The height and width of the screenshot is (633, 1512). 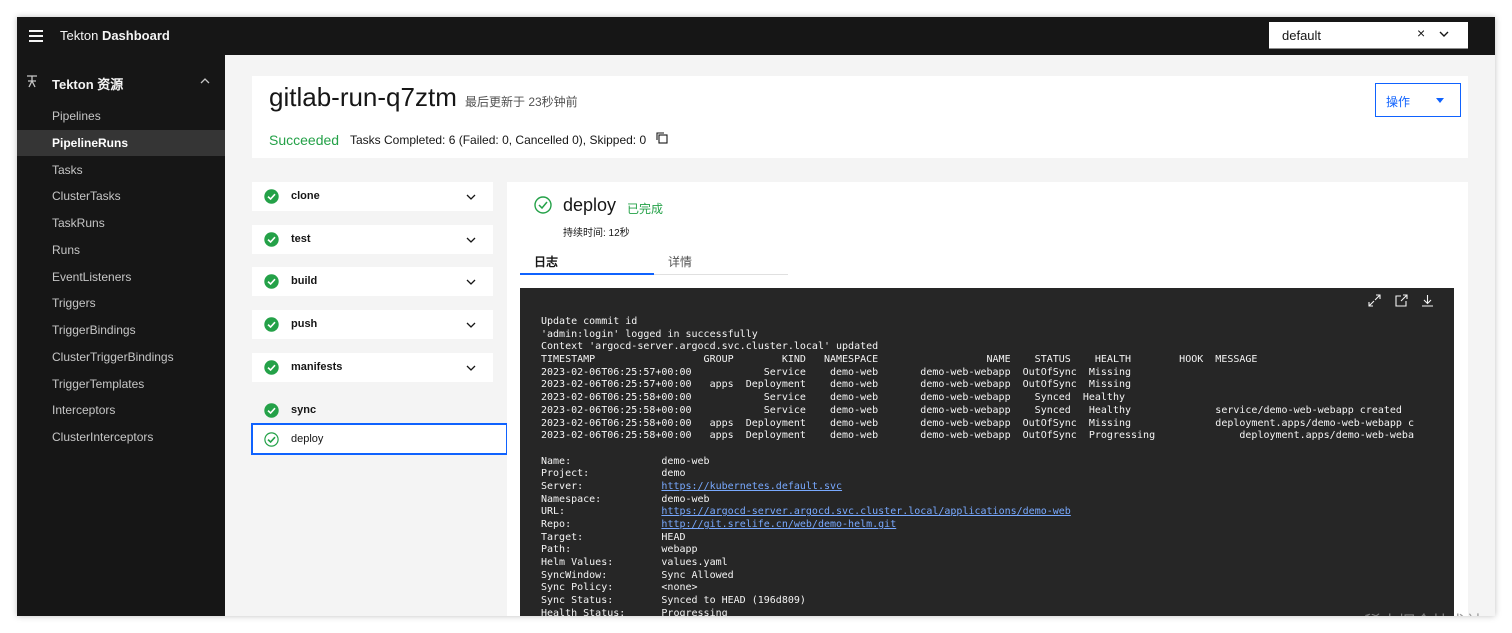 What do you see at coordinates (67, 170) in the screenshot?
I see `sidebar-item-label: Tasks` at bounding box center [67, 170].